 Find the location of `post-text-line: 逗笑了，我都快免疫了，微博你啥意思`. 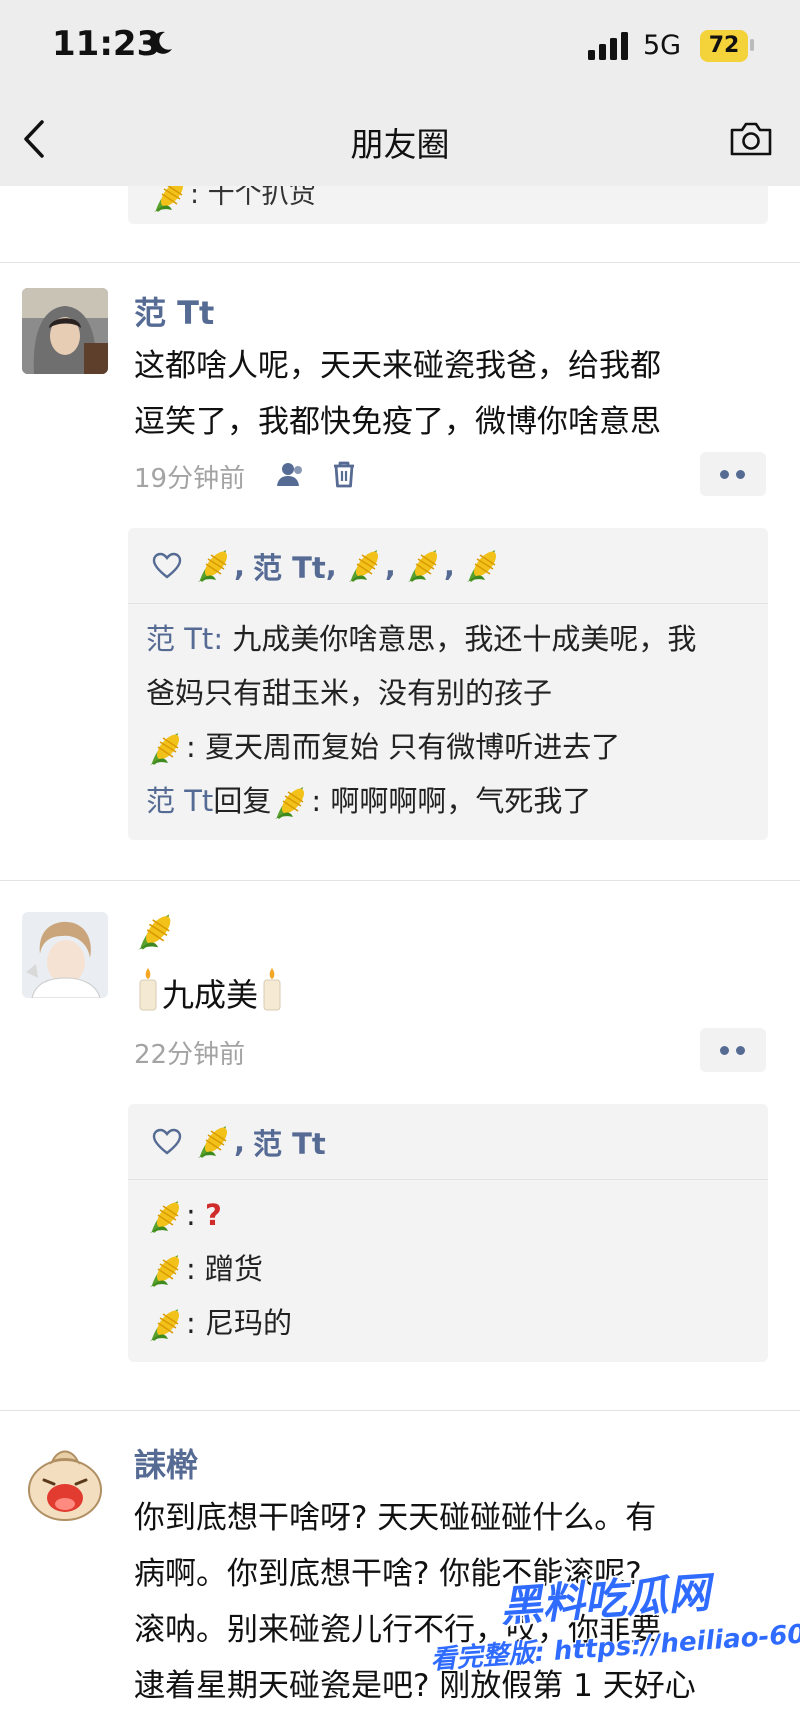

post-text-line: 逗笑了，我都快免疫了，微博你啥意思 is located at coordinates (397, 422).